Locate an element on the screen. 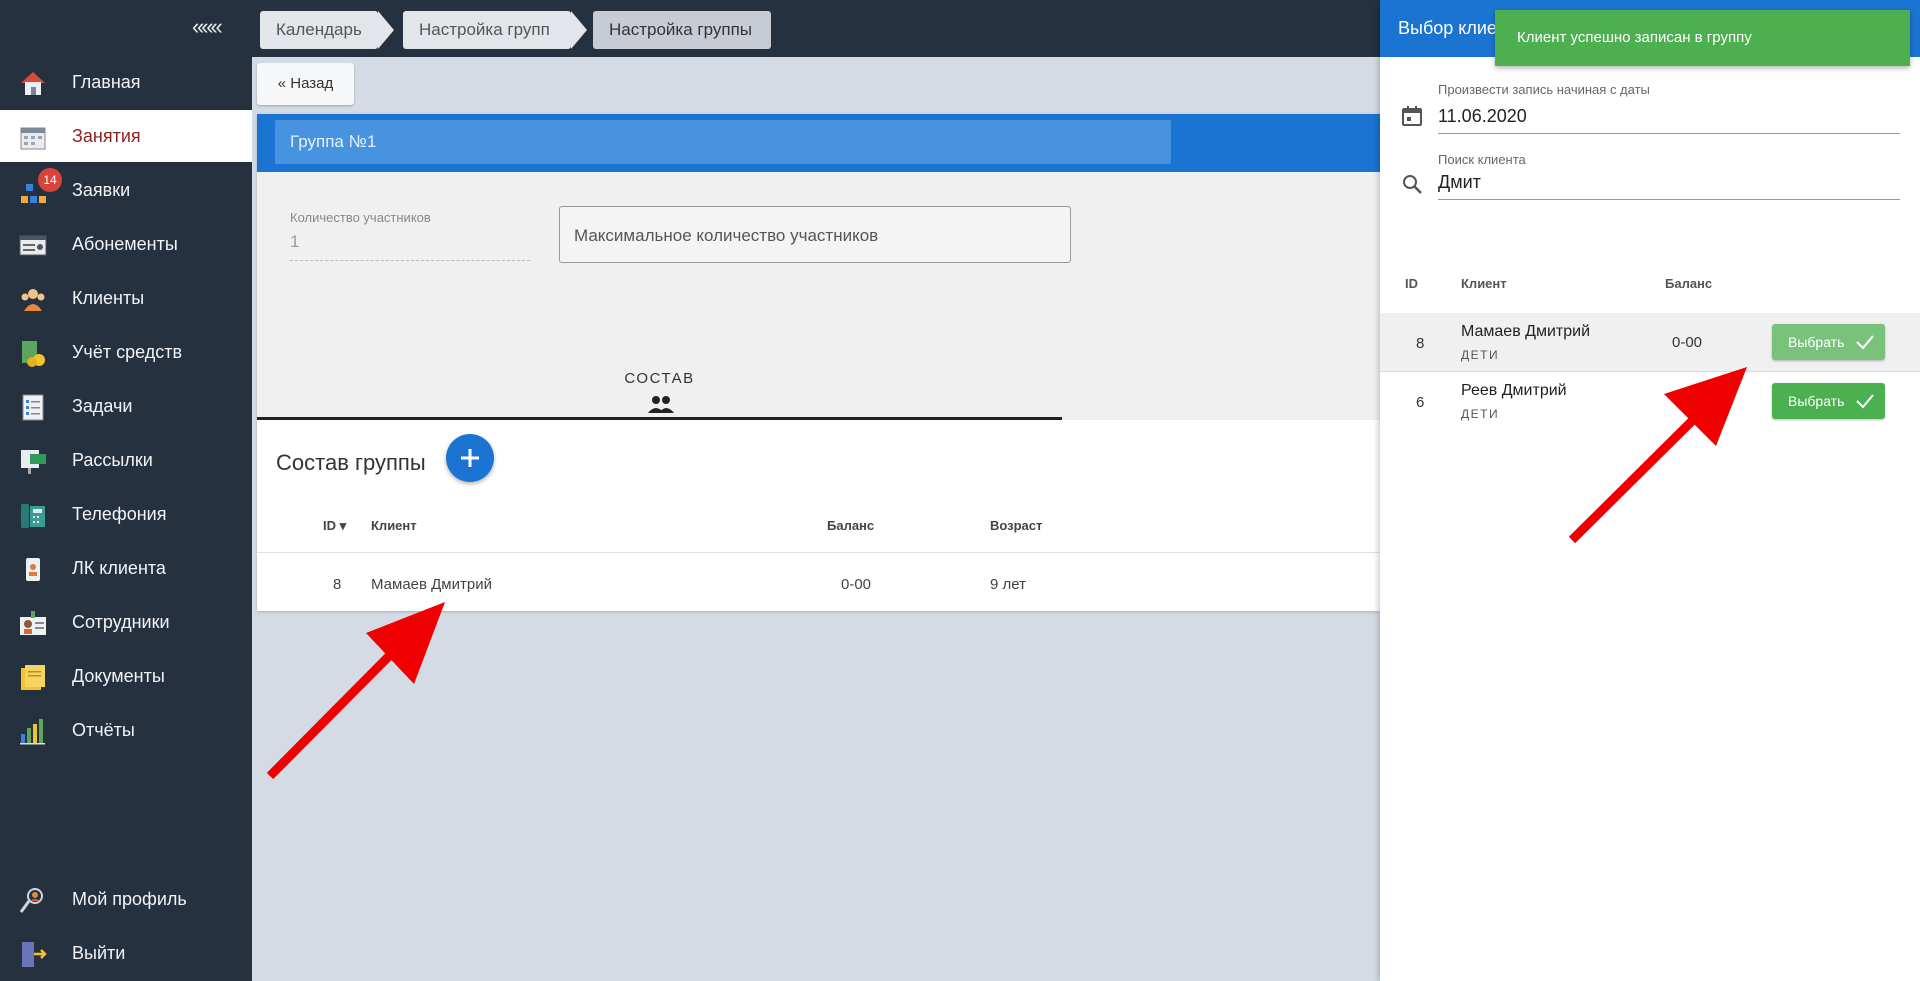 This screenshot has width=1920, height=981. sidebar-item-label: Отчёты is located at coordinates (103, 729).